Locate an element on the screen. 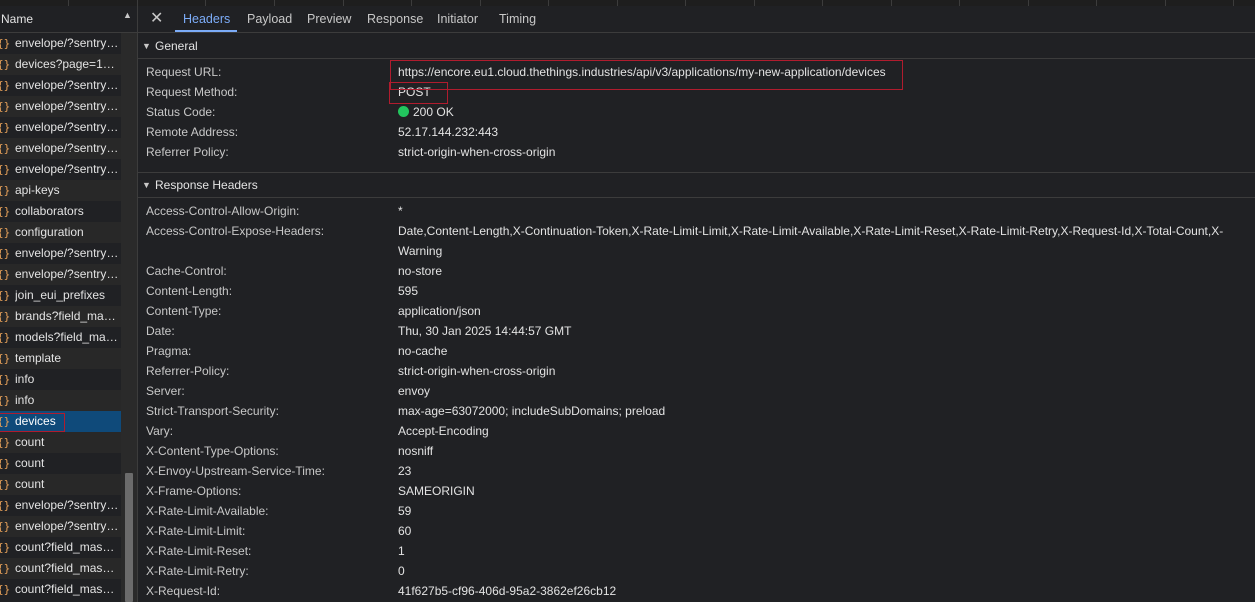 This screenshot has height=602, width=1255. header-value: no-cache is located at coordinates (813, 351).